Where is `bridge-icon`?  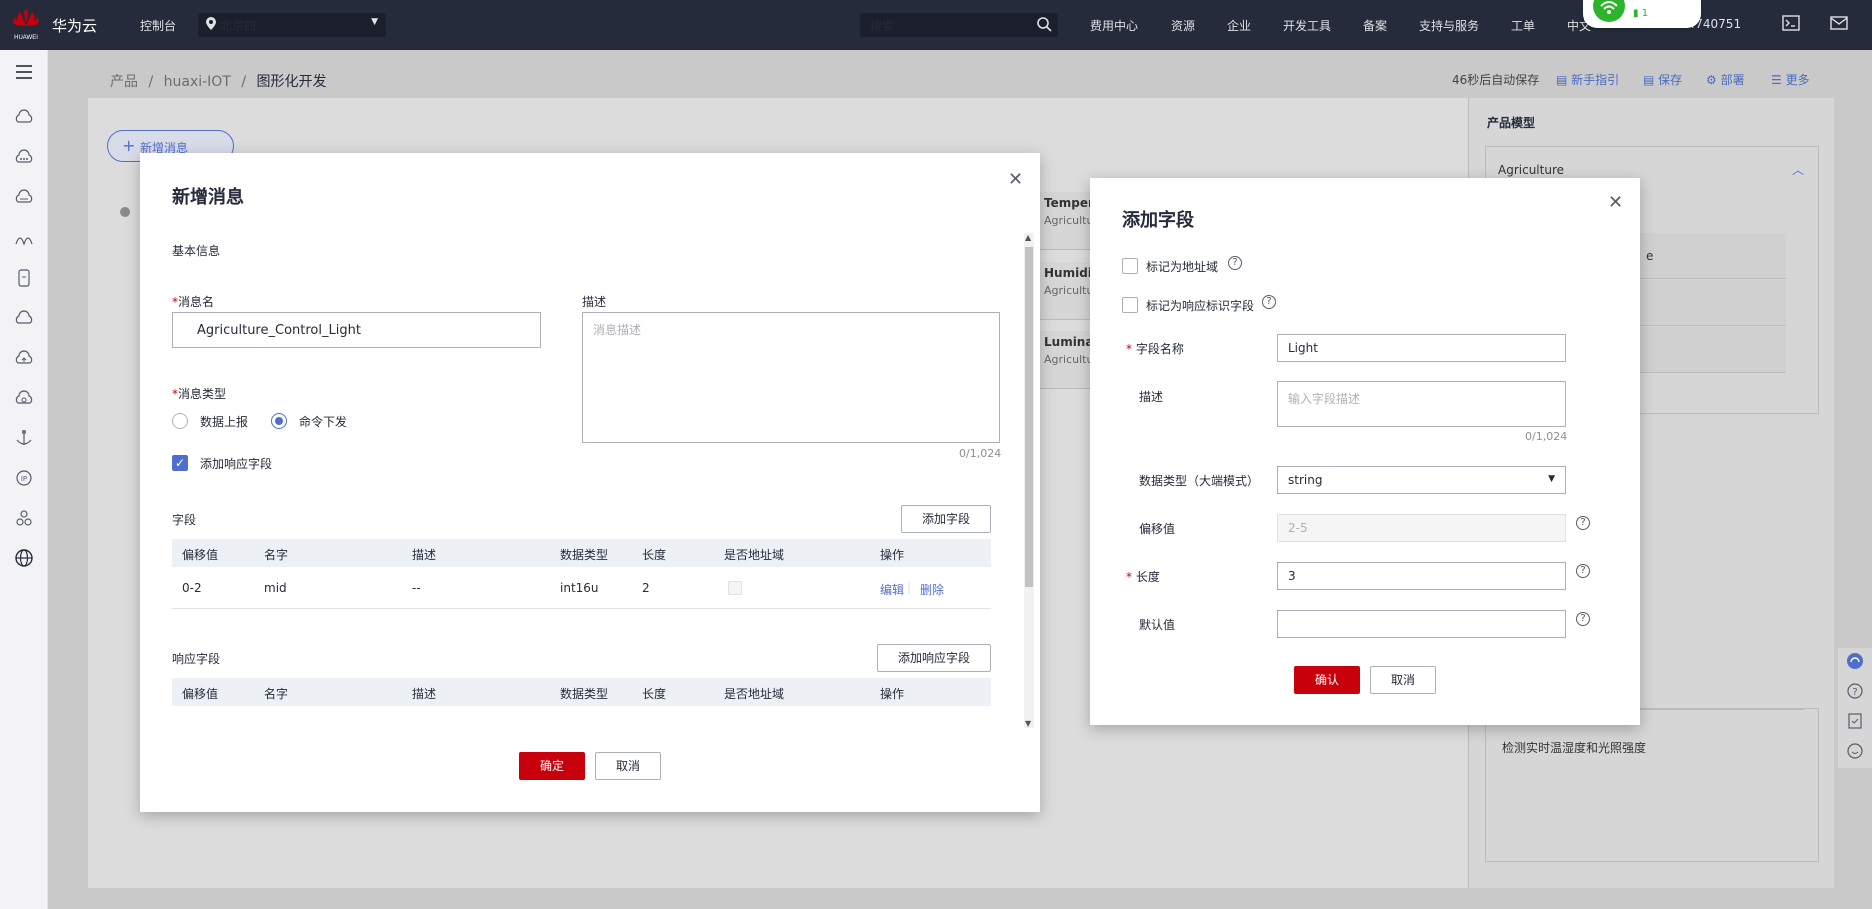 bridge-icon is located at coordinates (24, 238).